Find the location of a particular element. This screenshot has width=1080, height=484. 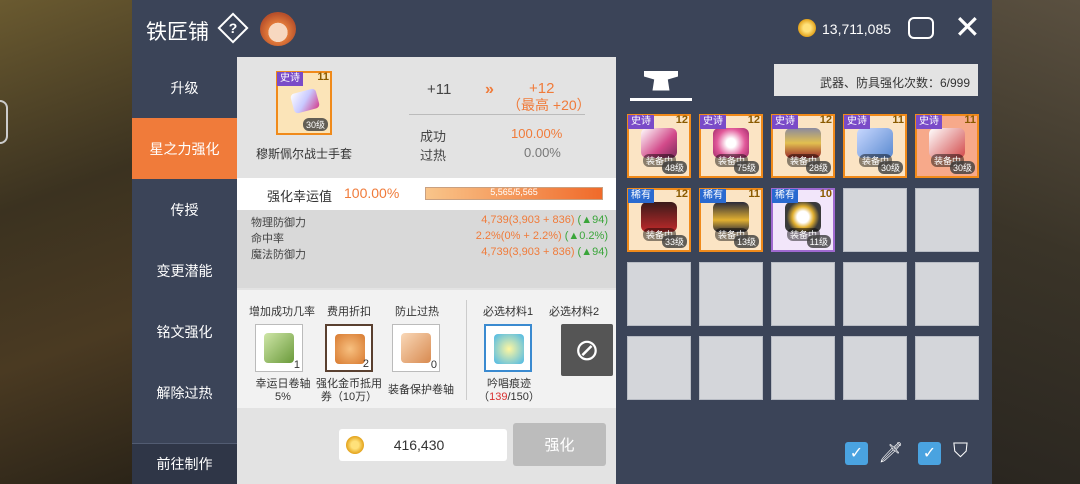

lucky-scroll-slot: 1 is located at coordinates (279, 348).